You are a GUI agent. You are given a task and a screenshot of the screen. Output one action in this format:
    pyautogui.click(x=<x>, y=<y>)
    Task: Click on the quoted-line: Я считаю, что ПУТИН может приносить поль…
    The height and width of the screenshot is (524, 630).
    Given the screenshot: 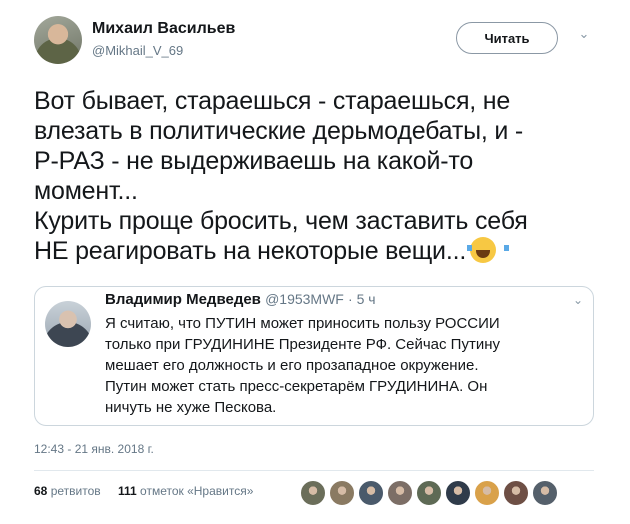 What is the action you would take?
    pyautogui.click(x=302, y=323)
    